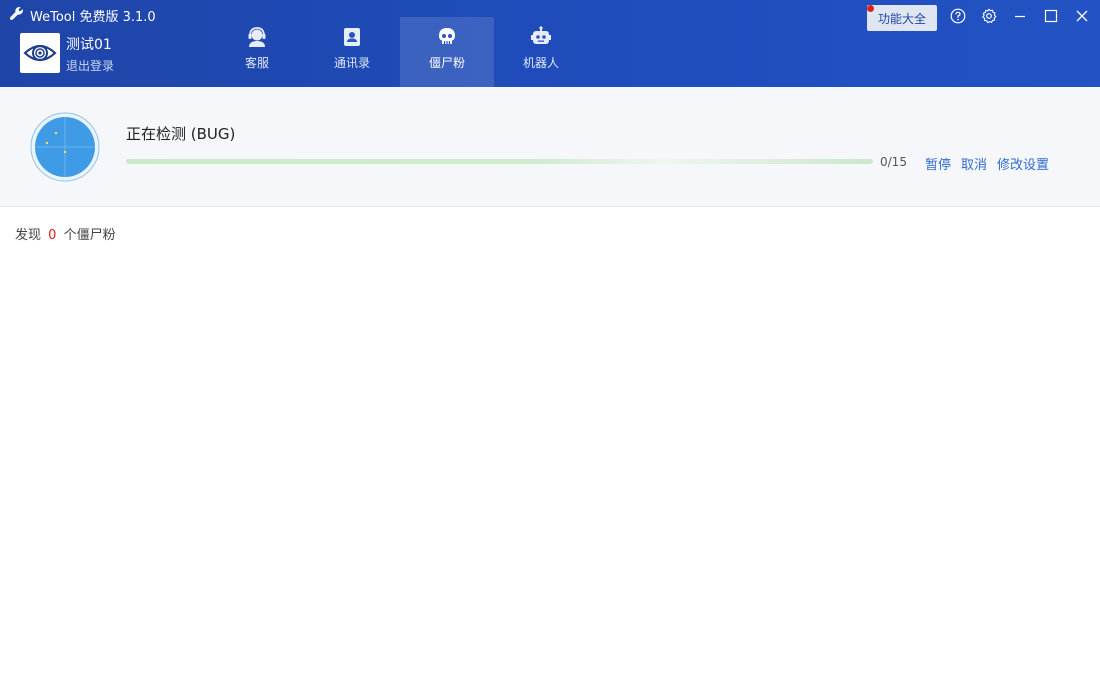 Image resolution: width=1100 pixels, height=697 pixels. Describe the element at coordinates (89, 235) in the screenshot. I see `result-suffix: 个僵尸粉` at that location.